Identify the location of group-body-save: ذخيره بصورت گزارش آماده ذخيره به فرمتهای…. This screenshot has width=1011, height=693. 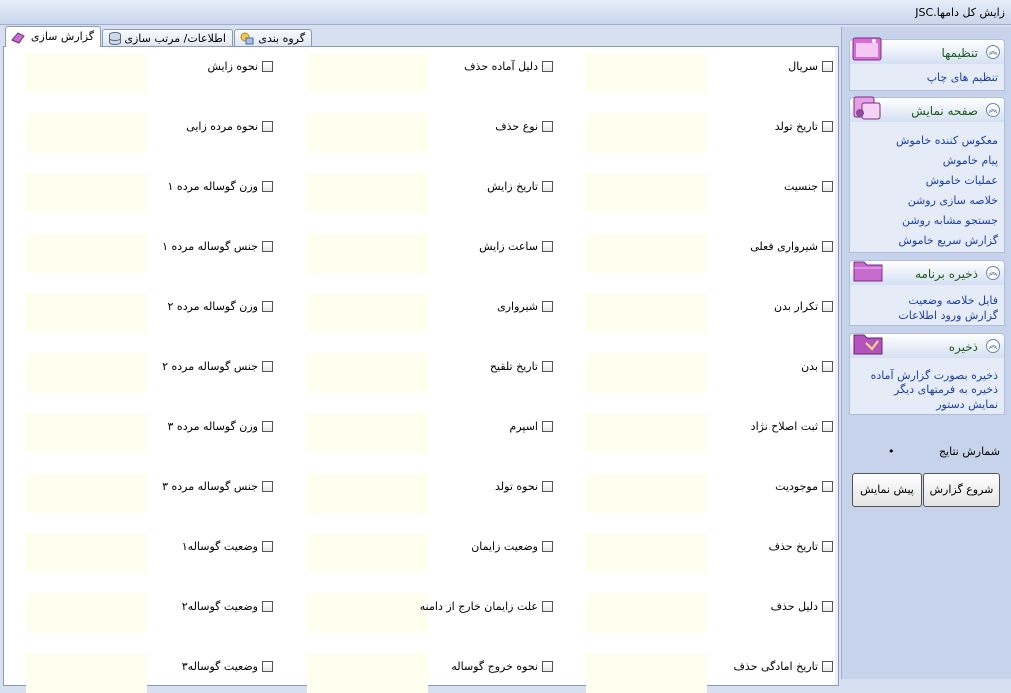
(927, 386).